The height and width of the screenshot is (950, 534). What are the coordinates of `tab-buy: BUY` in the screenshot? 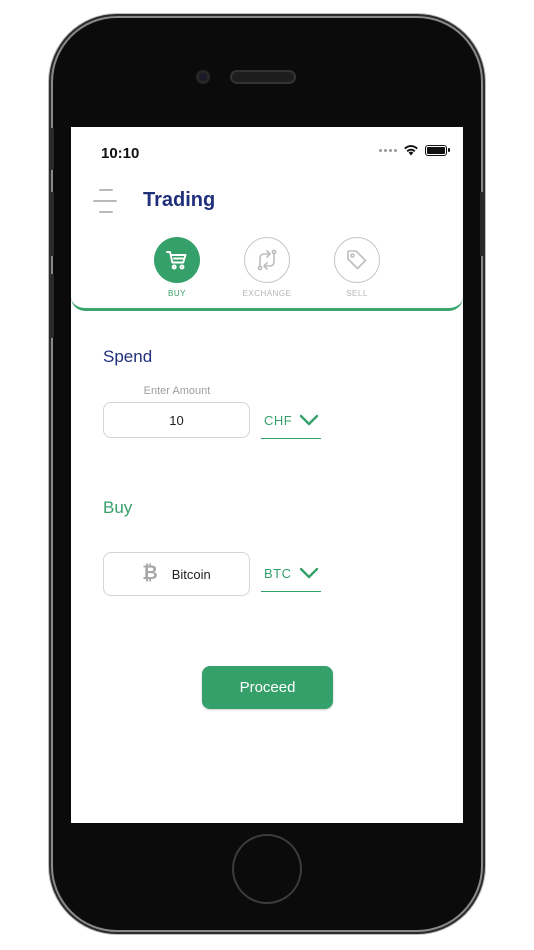 It's located at (177, 267).